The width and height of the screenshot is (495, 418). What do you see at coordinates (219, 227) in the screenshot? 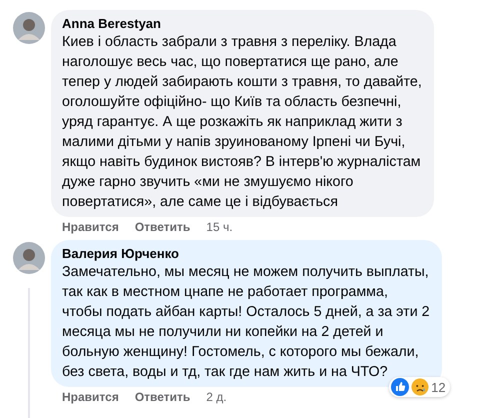
I see `comment-time: 15 ч.` at bounding box center [219, 227].